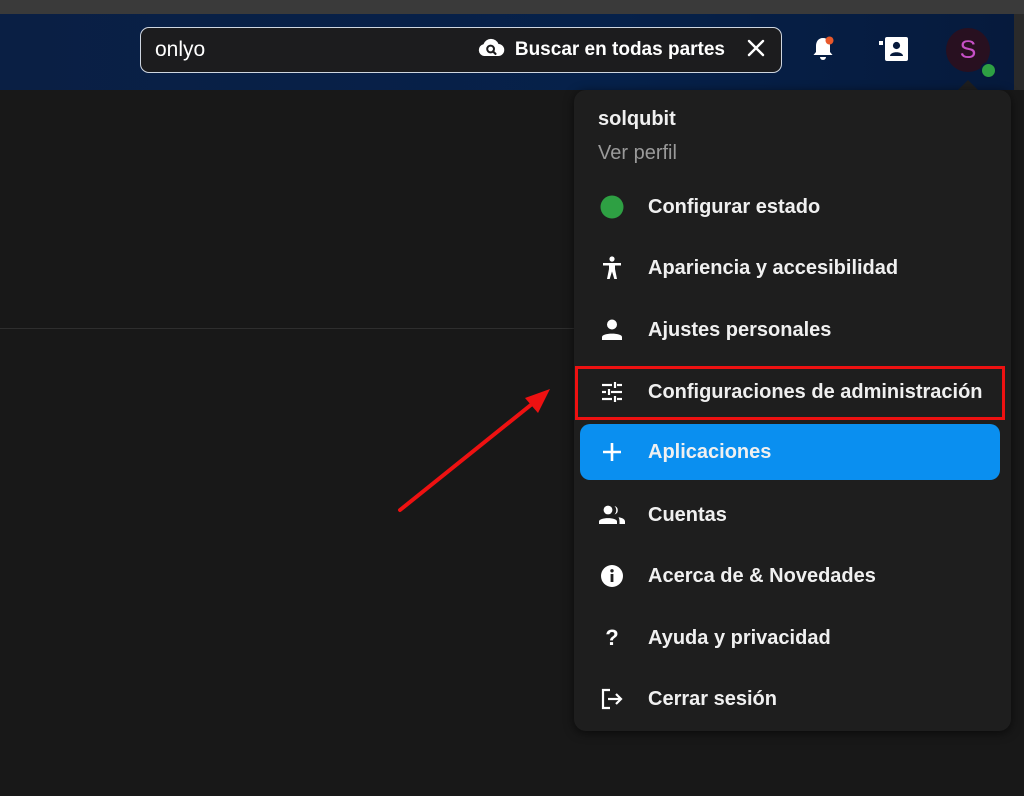  What do you see at coordinates (637, 153) in the screenshot?
I see `view-profile-link: Ver perfil` at bounding box center [637, 153].